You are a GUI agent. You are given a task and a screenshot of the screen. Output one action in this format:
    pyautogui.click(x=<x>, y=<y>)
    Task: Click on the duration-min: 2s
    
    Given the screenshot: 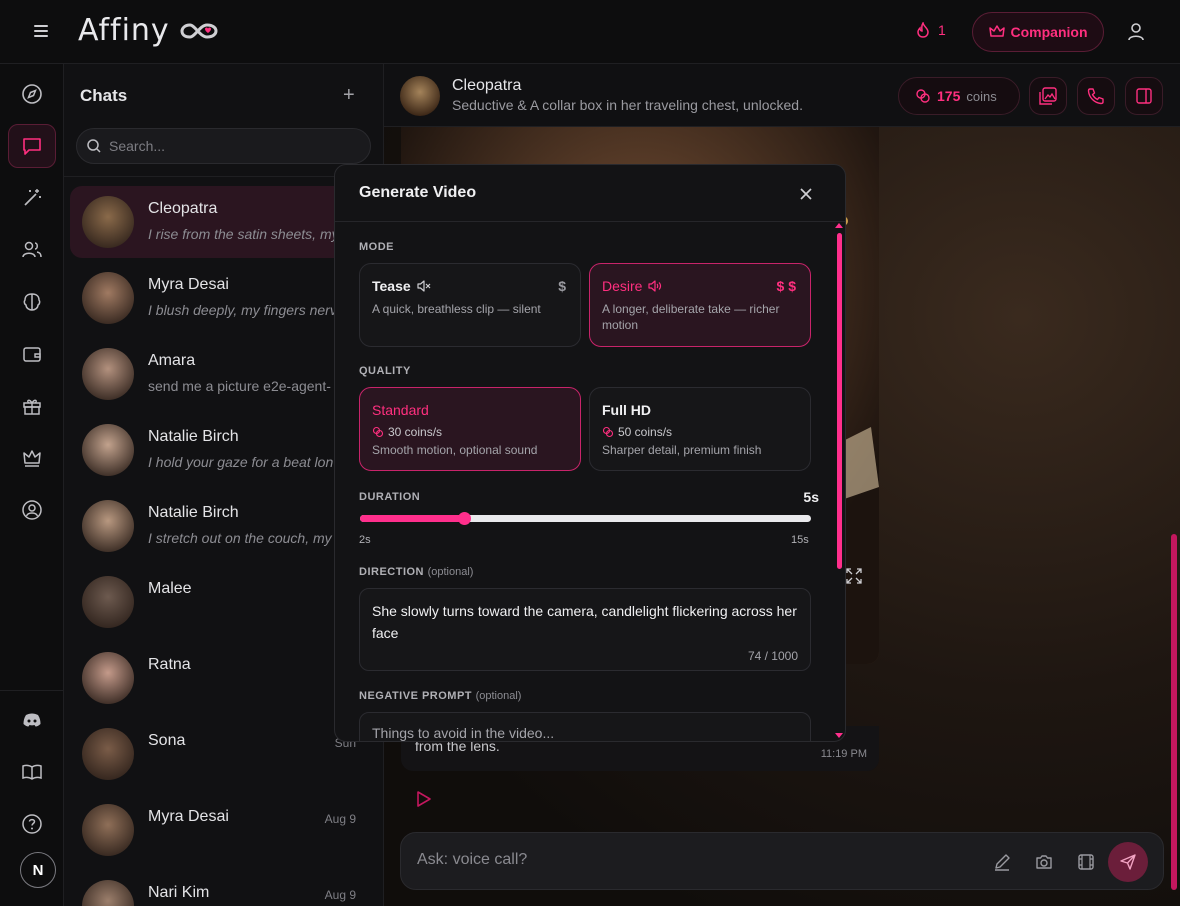 What is the action you would take?
    pyautogui.click(x=365, y=540)
    